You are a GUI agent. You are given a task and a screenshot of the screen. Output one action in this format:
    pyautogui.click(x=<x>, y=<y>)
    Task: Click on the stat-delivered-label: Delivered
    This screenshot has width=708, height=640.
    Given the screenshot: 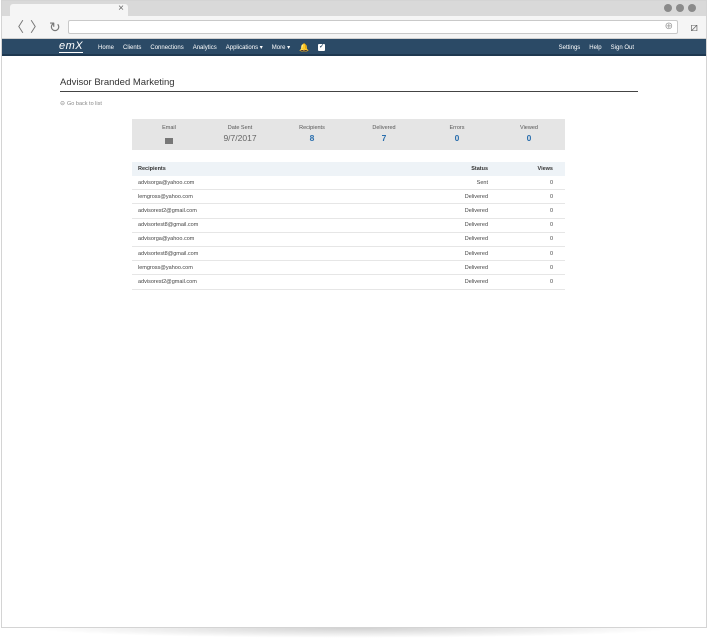 What is the action you would take?
    pyautogui.click(x=384, y=128)
    